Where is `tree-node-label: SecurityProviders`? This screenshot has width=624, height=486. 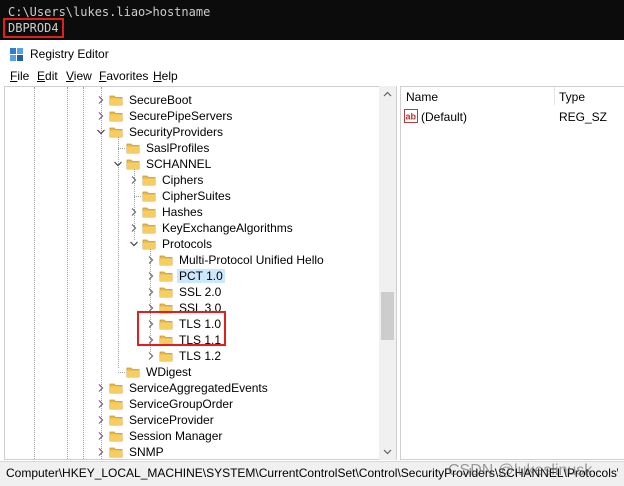 tree-node-label: SecurityProviders is located at coordinates (176, 132).